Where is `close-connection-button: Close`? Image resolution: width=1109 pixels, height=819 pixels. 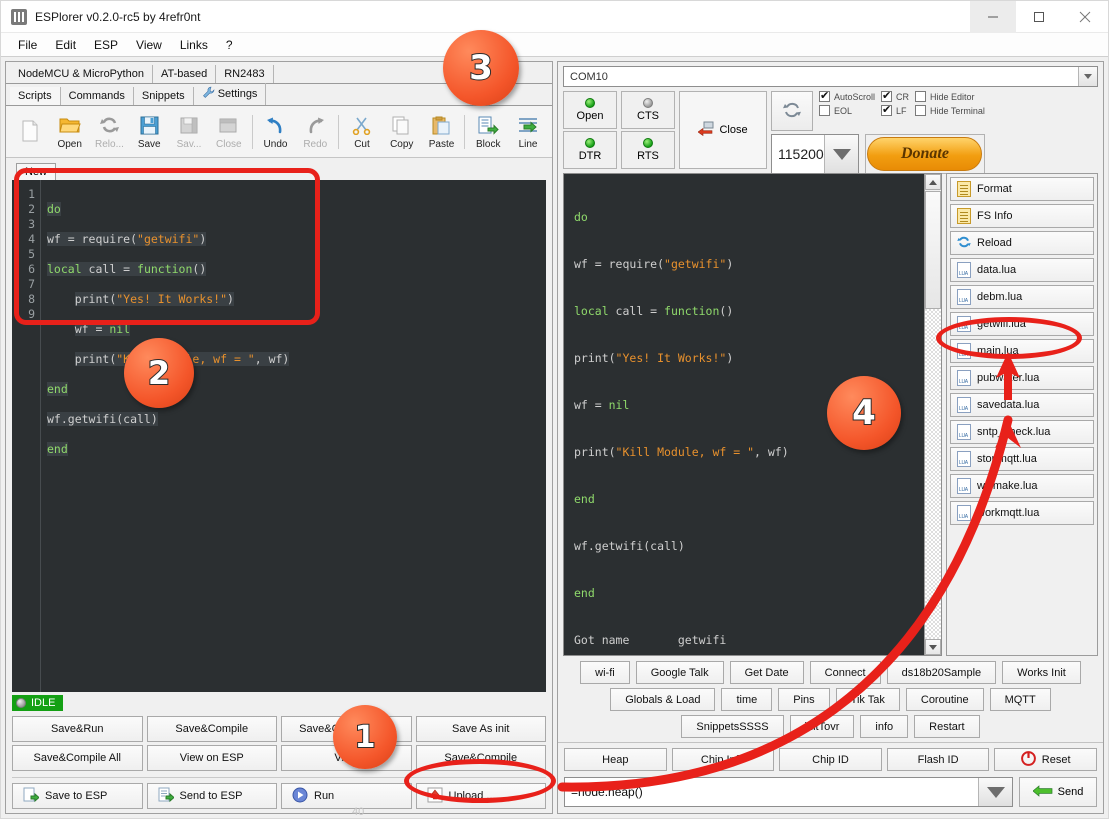
close-connection-button: Close is located at coordinates (723, 130).